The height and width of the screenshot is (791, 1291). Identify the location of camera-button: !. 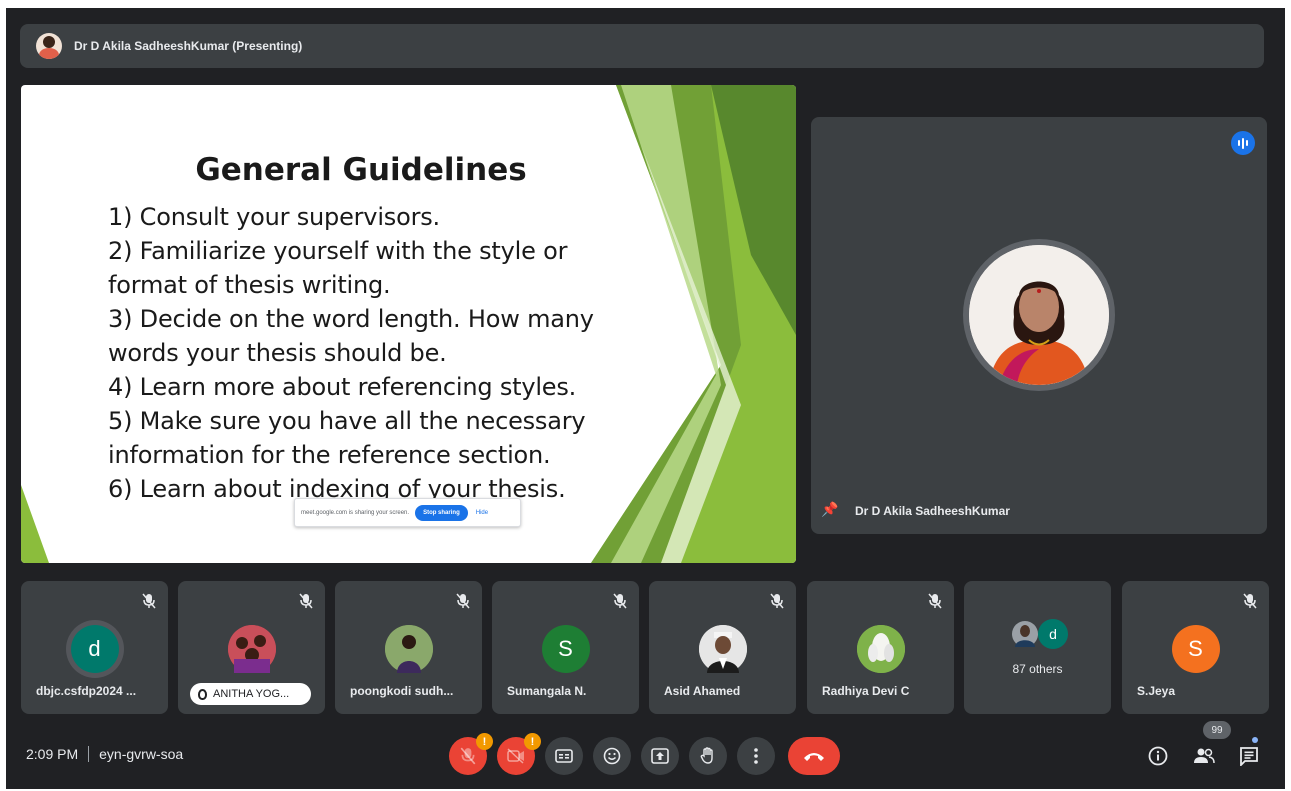
(519, 754).